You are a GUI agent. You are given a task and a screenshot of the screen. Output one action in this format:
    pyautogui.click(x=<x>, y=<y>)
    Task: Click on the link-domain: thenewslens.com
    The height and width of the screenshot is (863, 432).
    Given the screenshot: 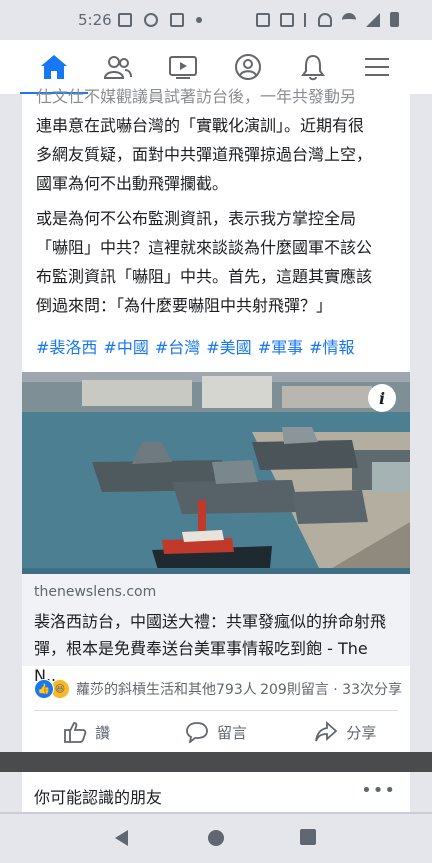 What is the action you would take?
    pyautogui.click(x=95, y=592)
    